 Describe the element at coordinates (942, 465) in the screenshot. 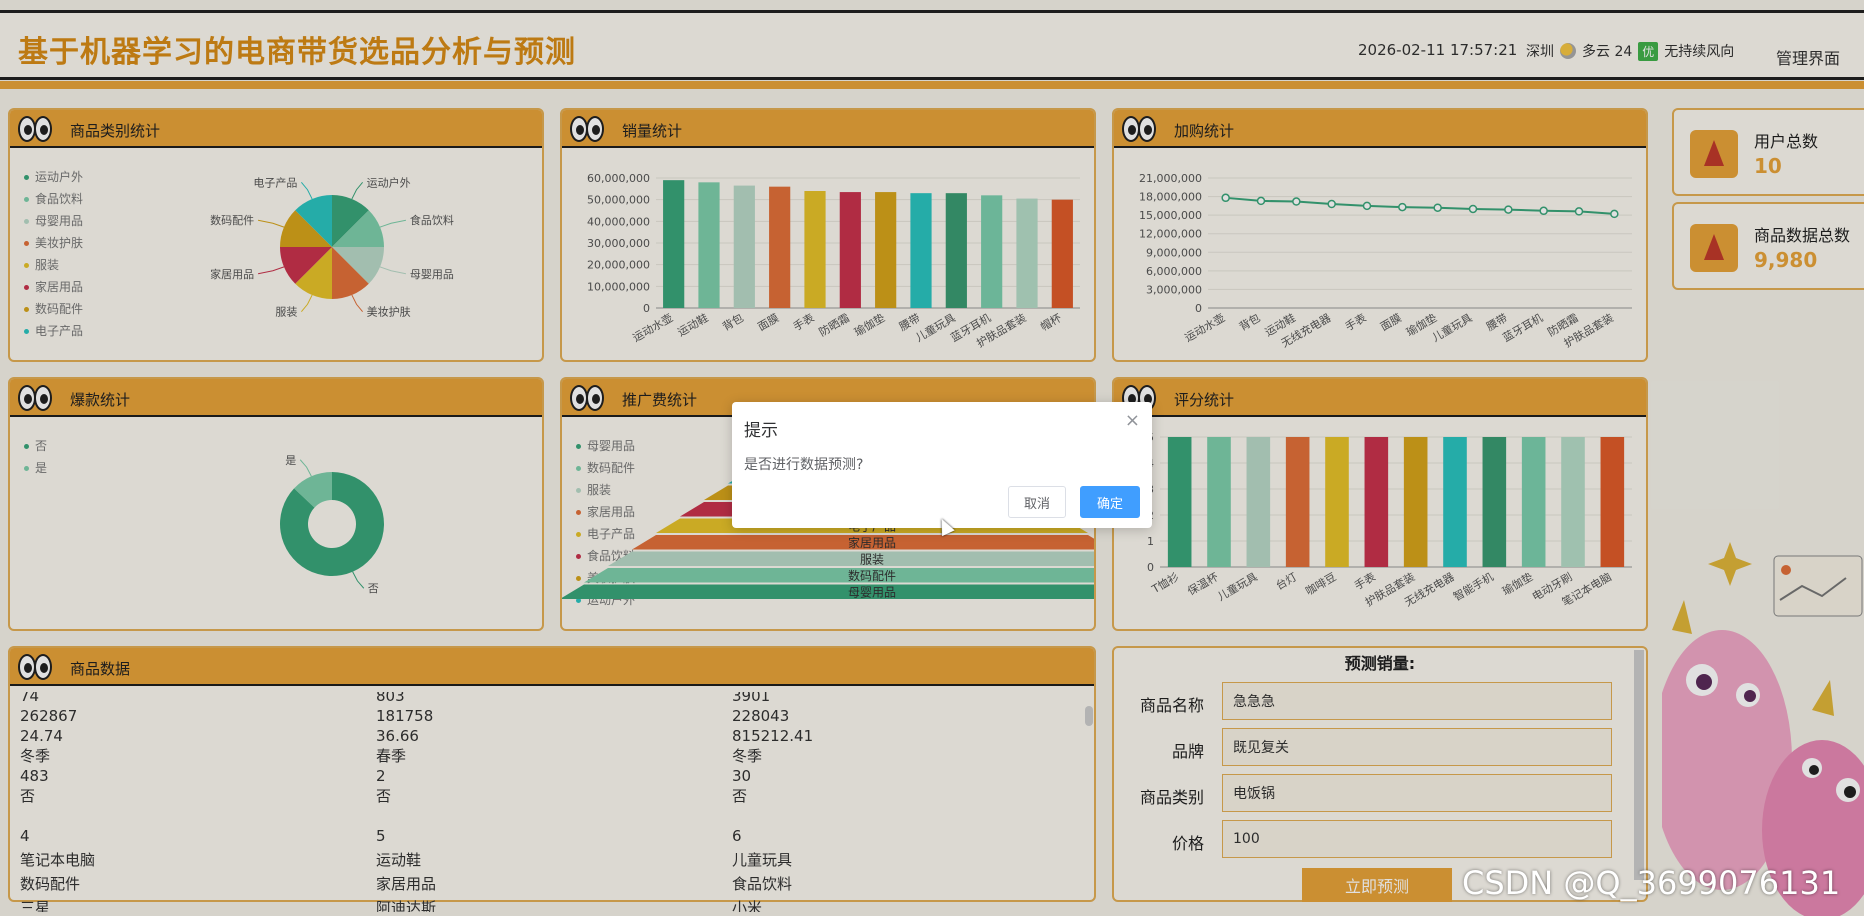

I see `confirm-dialog: 提示 × 是否进行数据预测? 取消 确定` at that location.